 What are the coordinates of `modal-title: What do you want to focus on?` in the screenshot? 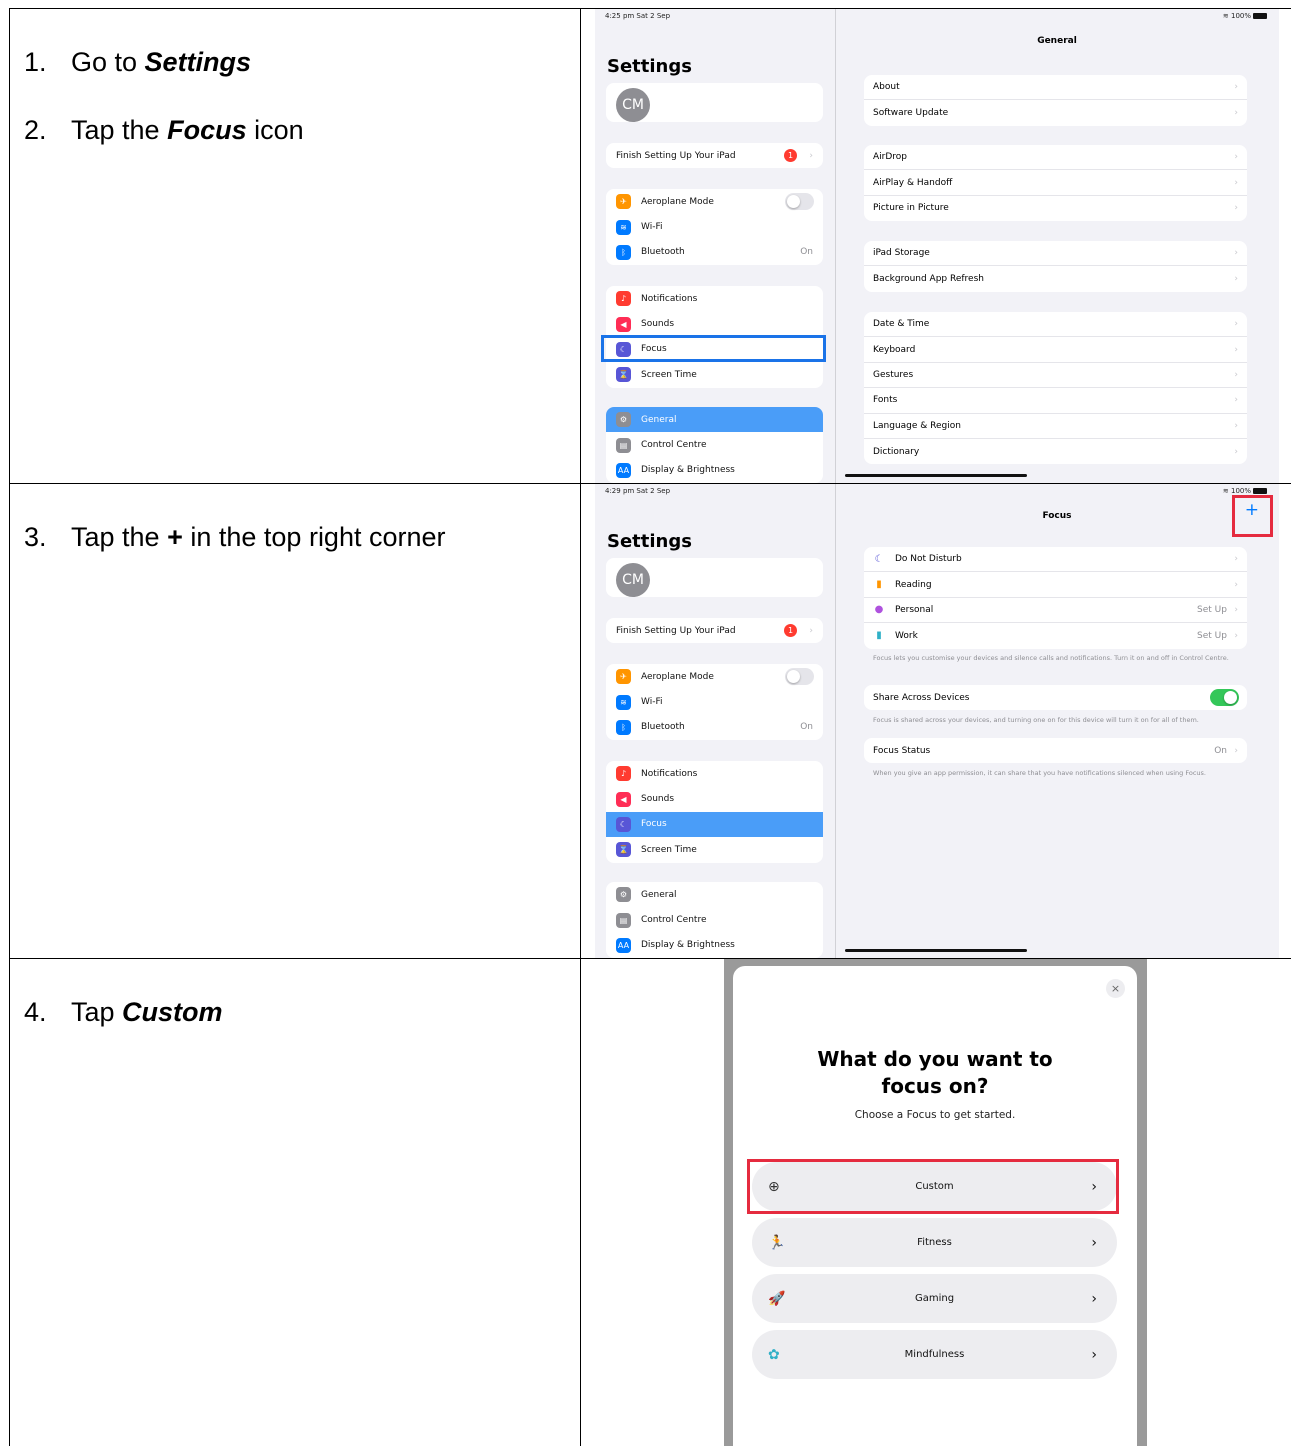 It's located at (935, 1072).